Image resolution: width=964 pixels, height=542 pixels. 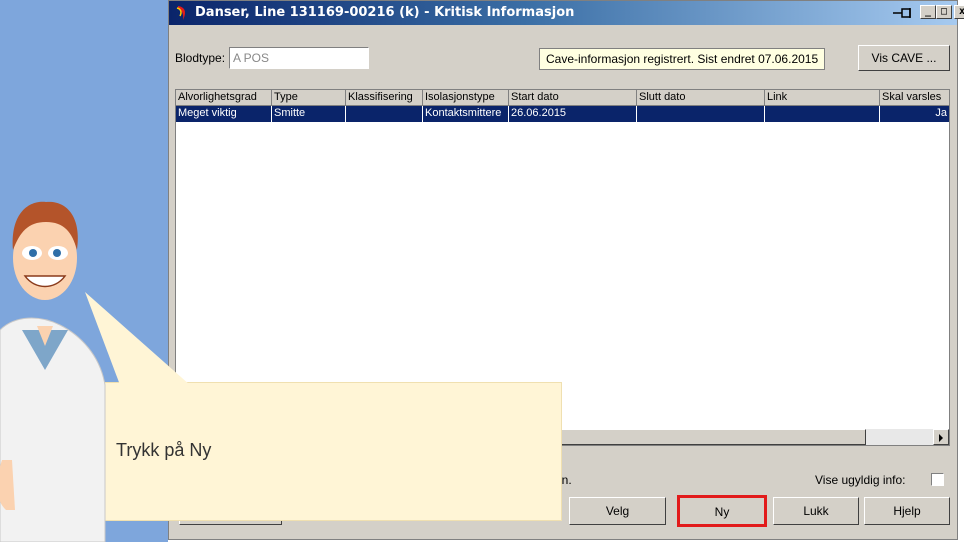 What do you see at coordinates (860, 480) in the screenshot?
I see `vise-ugyldig-label: Vise ugyldig info:` at bounding box center [860, 480].